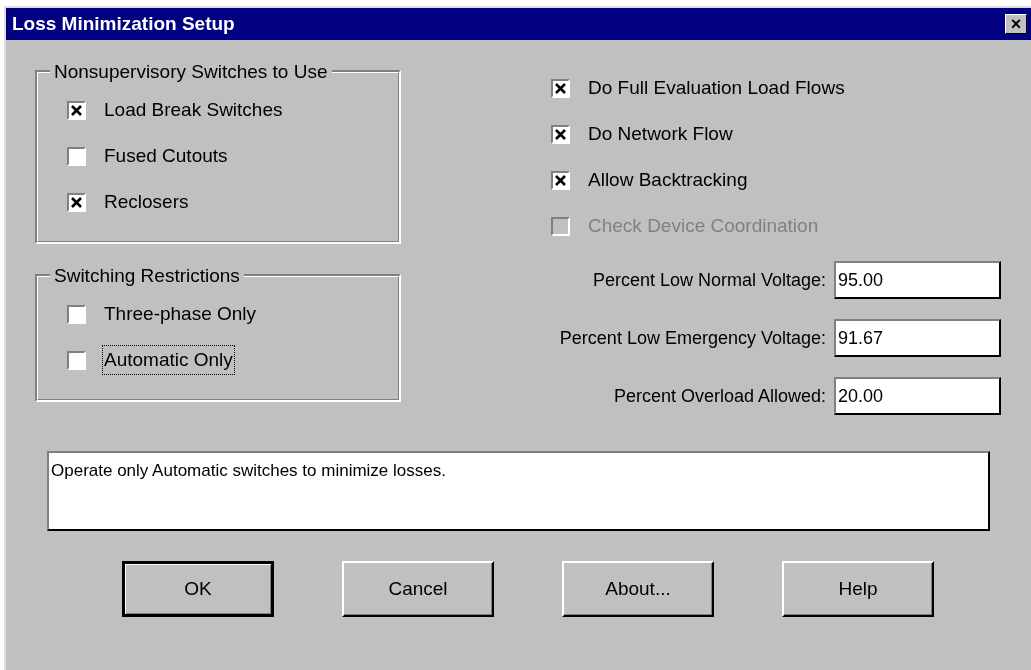 The height and width of the screenshot is (670, 1031). Describe the element at coordinates (123, 23) in the screenshot. I see `window-title: Loss Minimization Setup` at that location.